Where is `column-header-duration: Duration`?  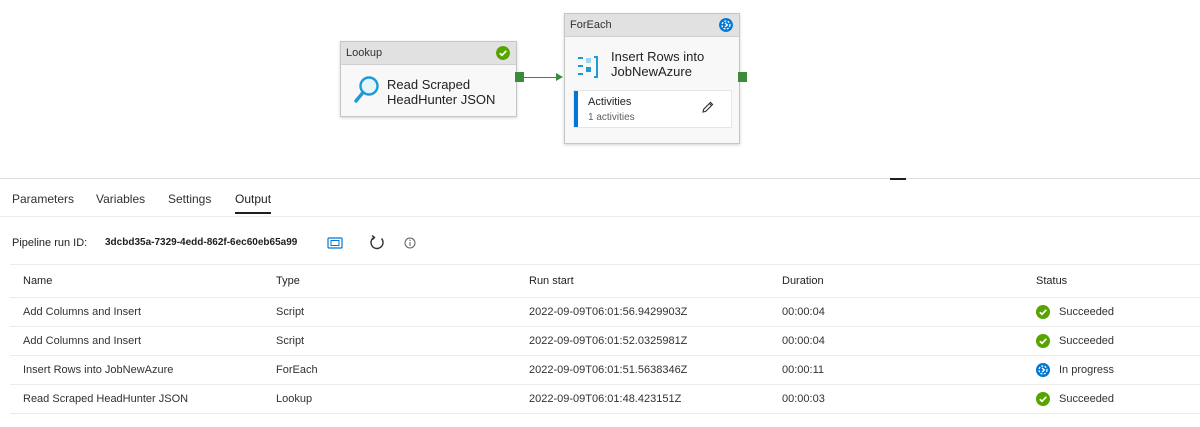
column-header-duration: Duration is located at coordinates (896, 281).